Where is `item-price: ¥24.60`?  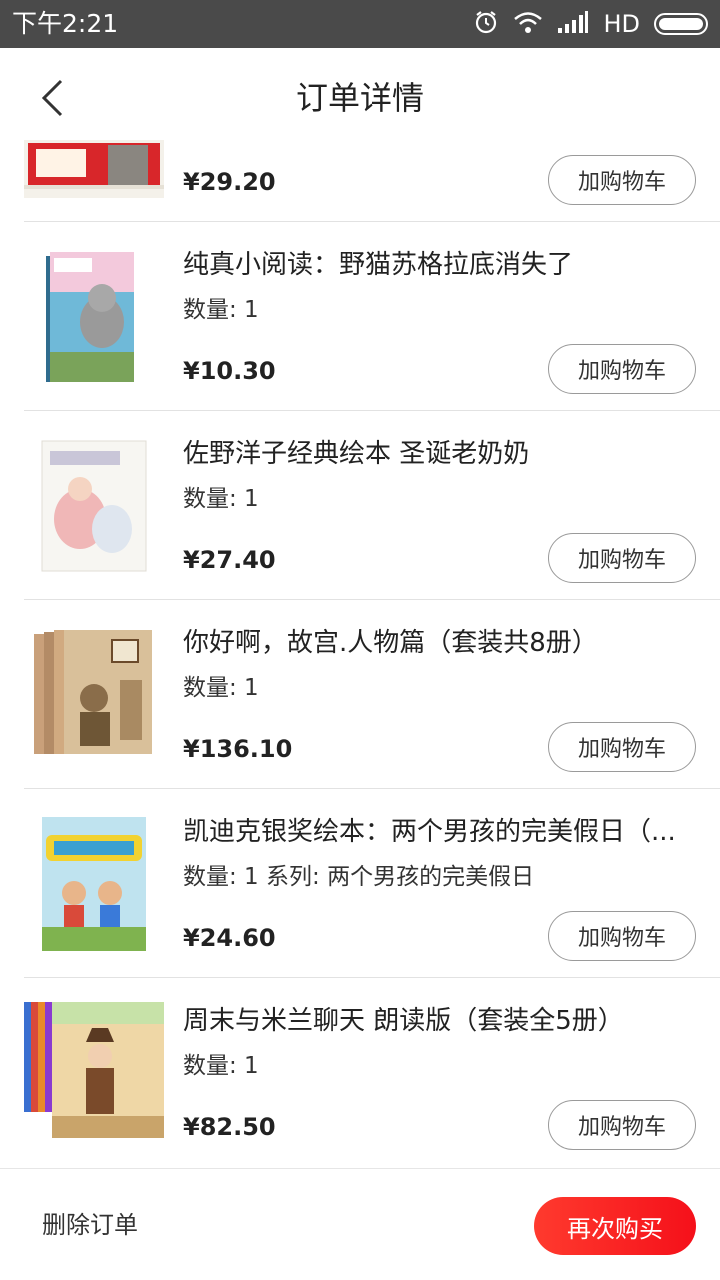 item-price: ¥24.60 is located at coordinates (229, 938).